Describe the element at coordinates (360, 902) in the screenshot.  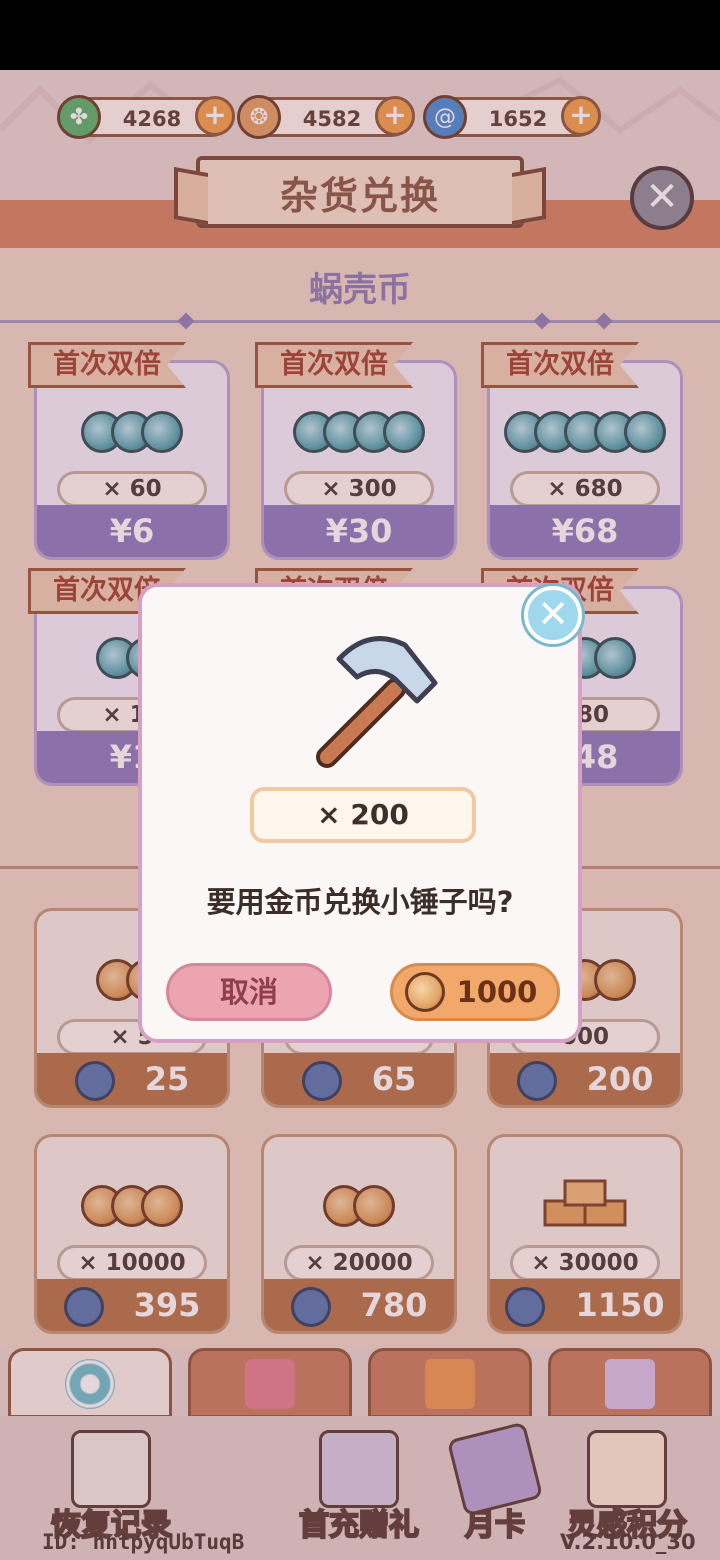
I see `confirm-question: 要用金币兑换小锤子吗?` at that location.